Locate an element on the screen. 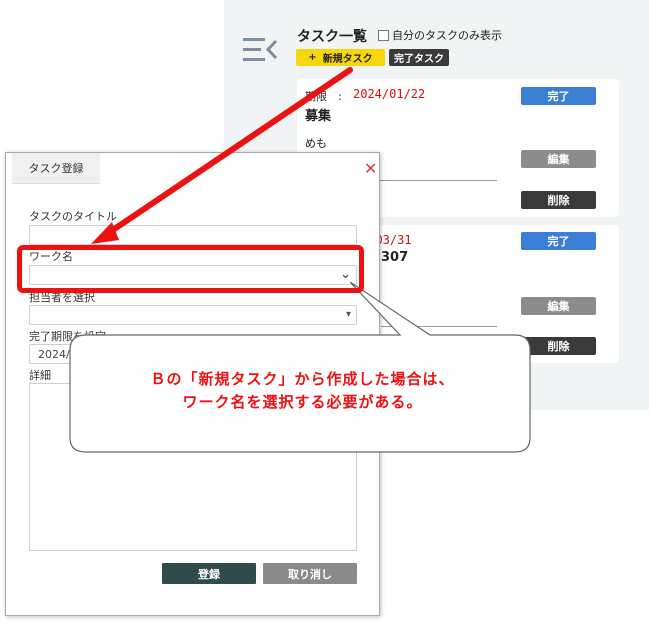 The height and width of the screenshot is (622, 649). callout-line-2: ワーク名を選択する必要がある。 is located at coordinates (302, 402).